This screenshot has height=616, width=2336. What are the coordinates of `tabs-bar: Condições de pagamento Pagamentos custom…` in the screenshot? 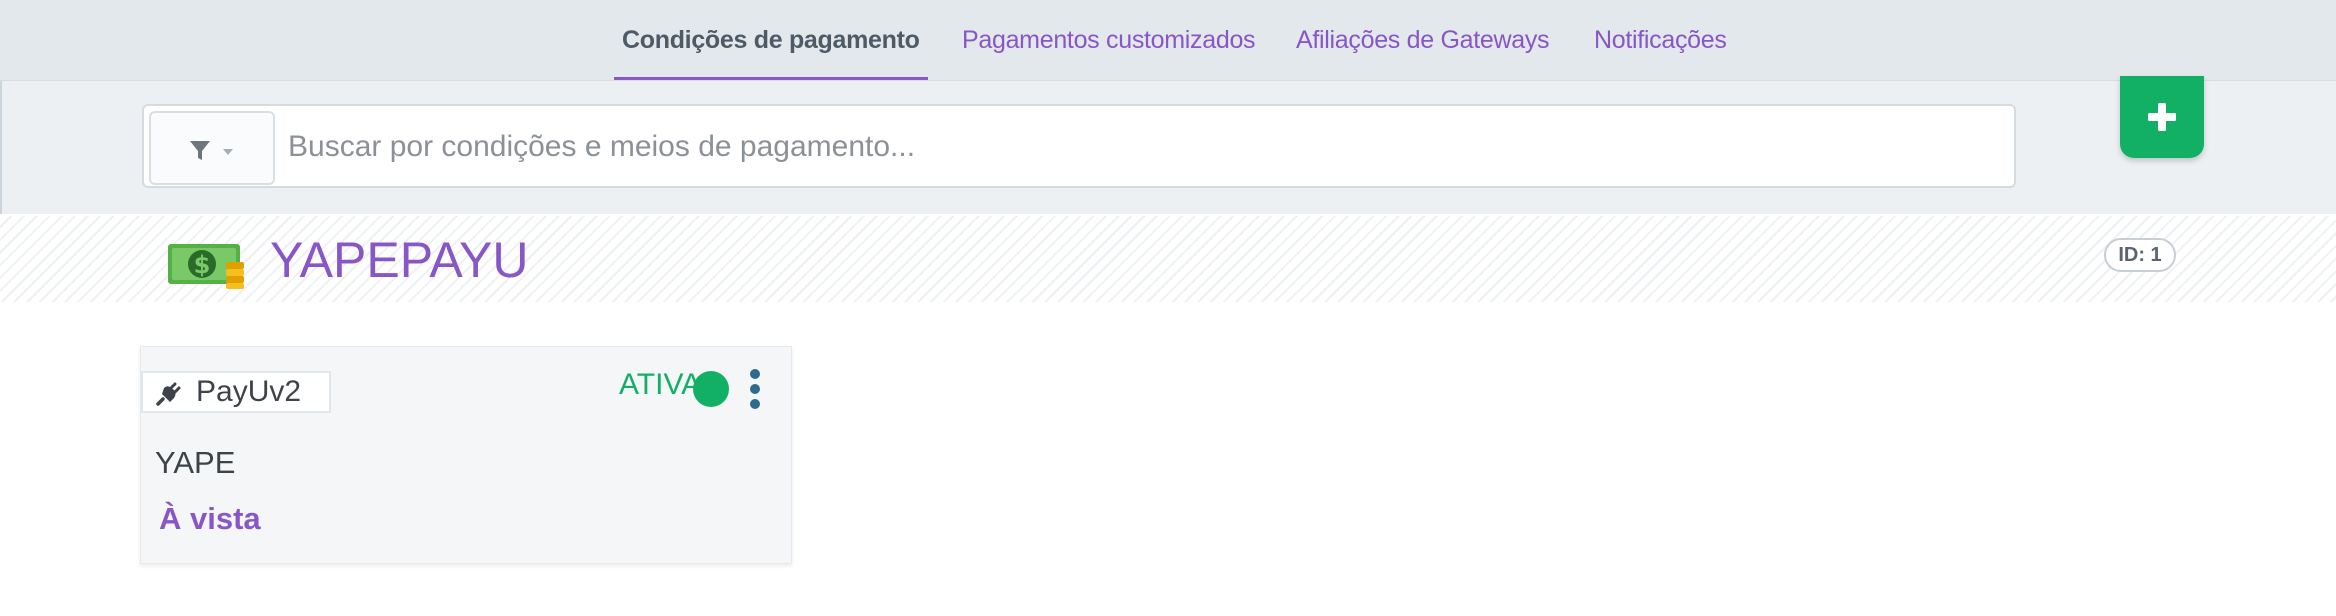 It's located at (1168, 40).